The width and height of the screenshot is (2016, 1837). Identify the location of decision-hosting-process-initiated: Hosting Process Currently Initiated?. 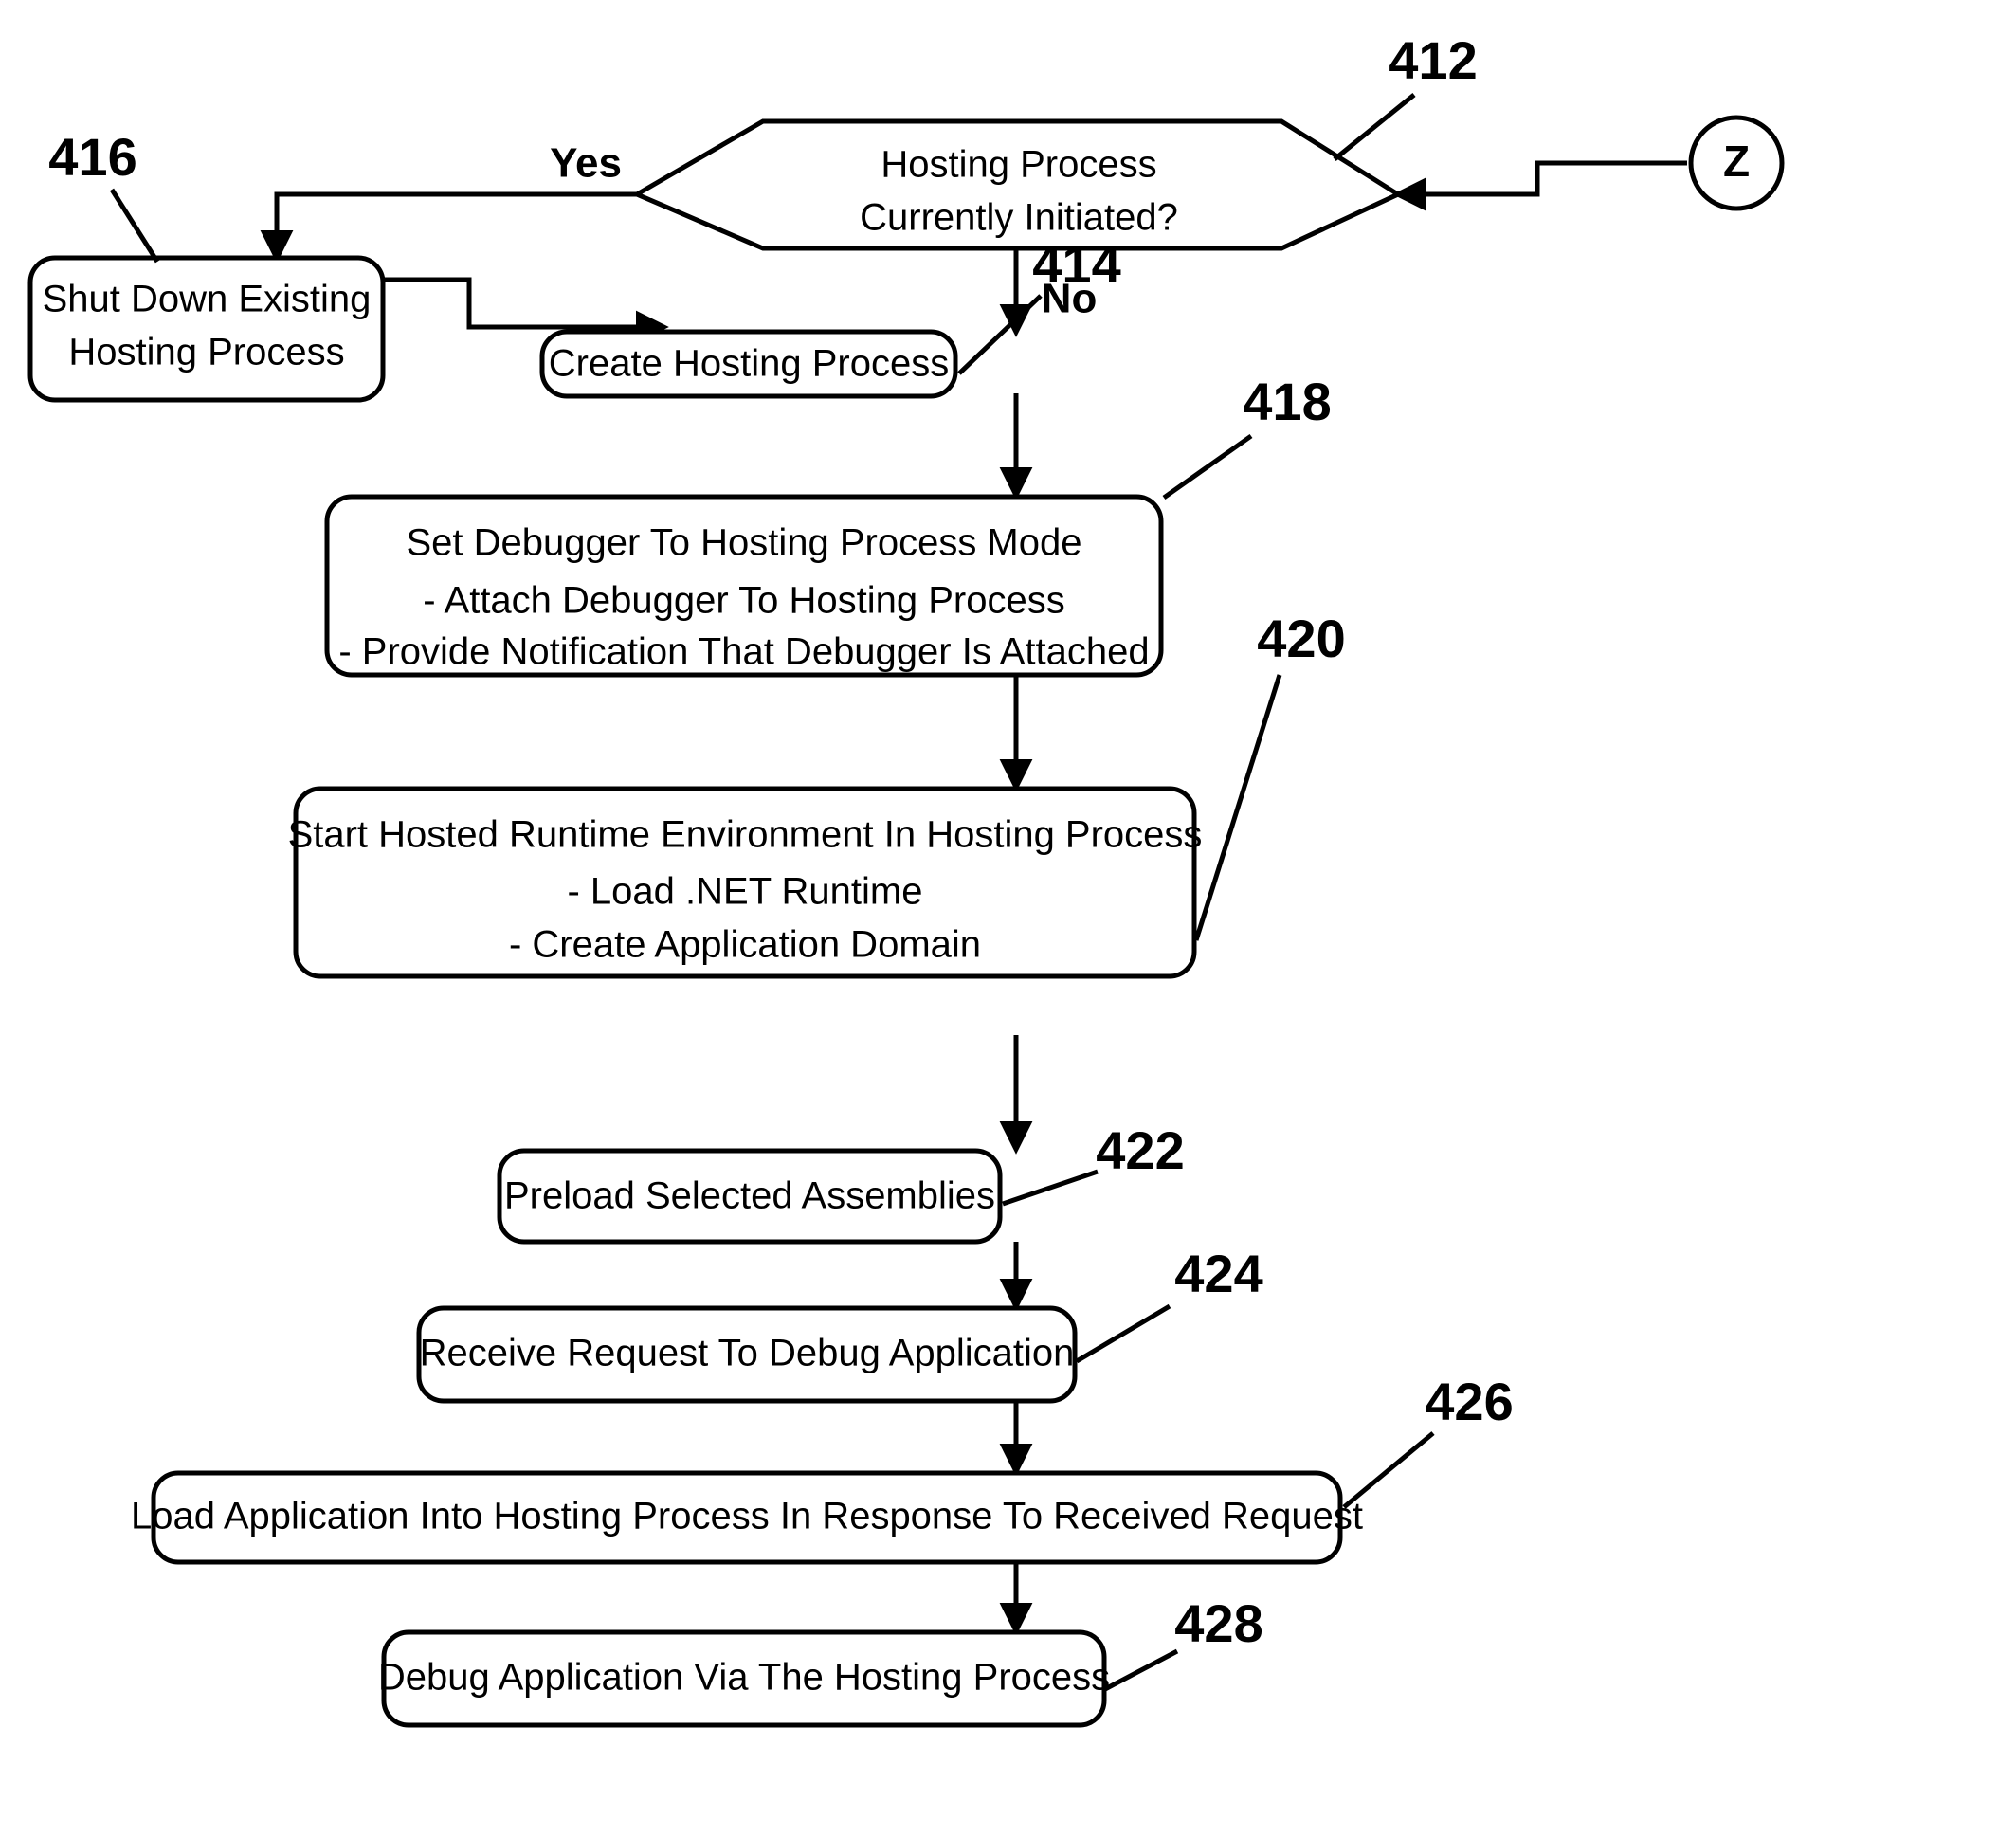
(1017, 185).